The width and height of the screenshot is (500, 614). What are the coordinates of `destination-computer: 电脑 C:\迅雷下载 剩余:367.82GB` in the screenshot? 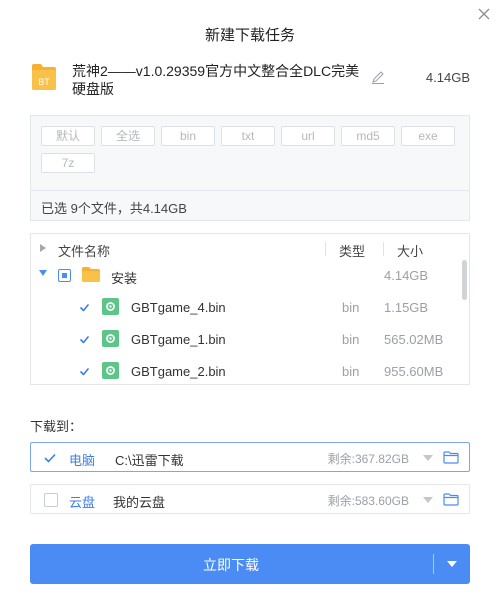 It's located at (250, 457).